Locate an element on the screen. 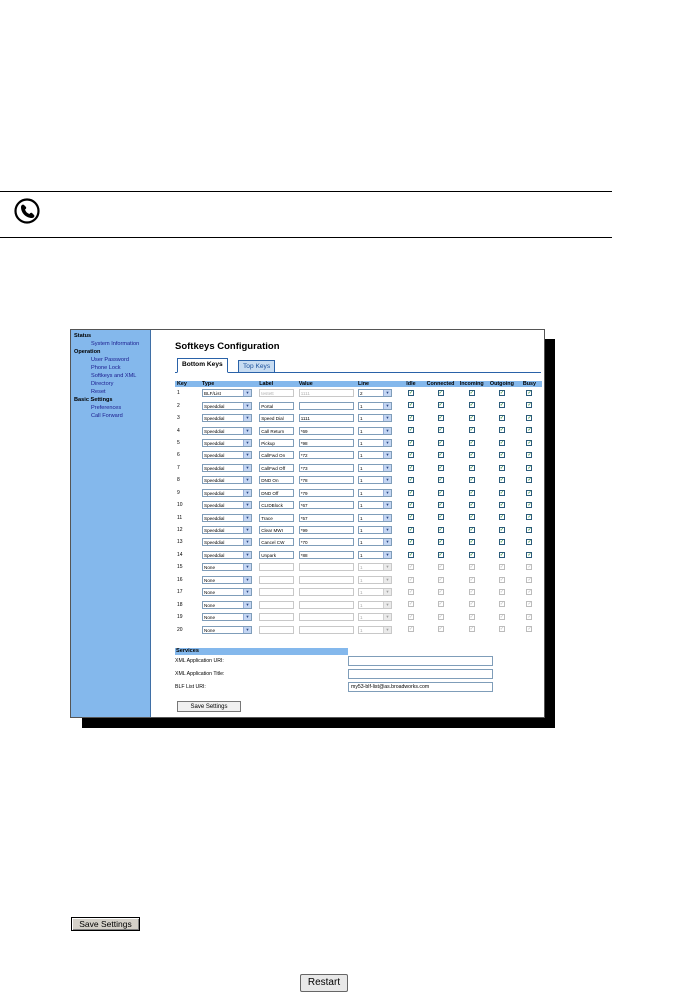 Image resolution: width=681 pixels, height=994 pixels. label-input: Call Return is located at coordinates (277, 430).